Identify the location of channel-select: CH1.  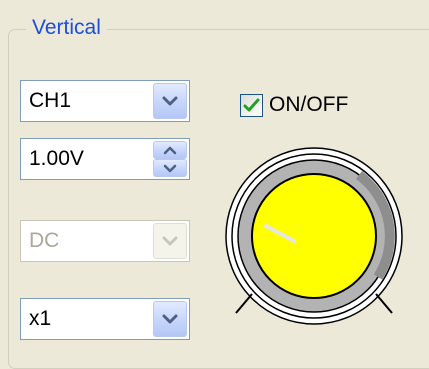
(105, 101).